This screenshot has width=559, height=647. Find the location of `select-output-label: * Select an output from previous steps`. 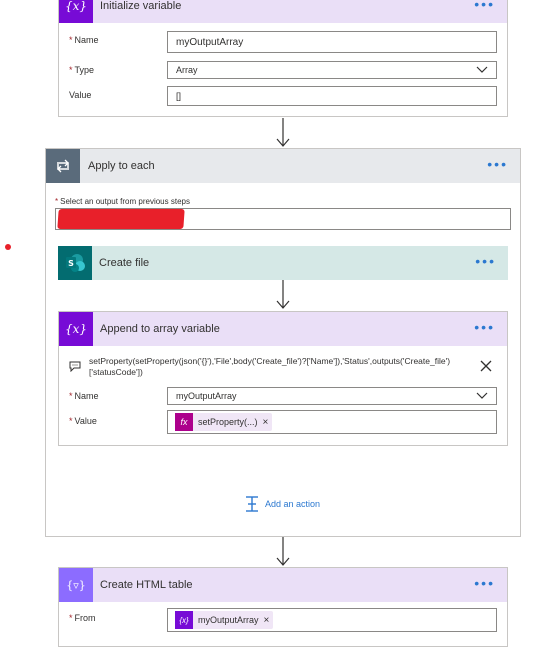

select-output-label: * Select an output from previous steps is located at coordinates (122, 201).